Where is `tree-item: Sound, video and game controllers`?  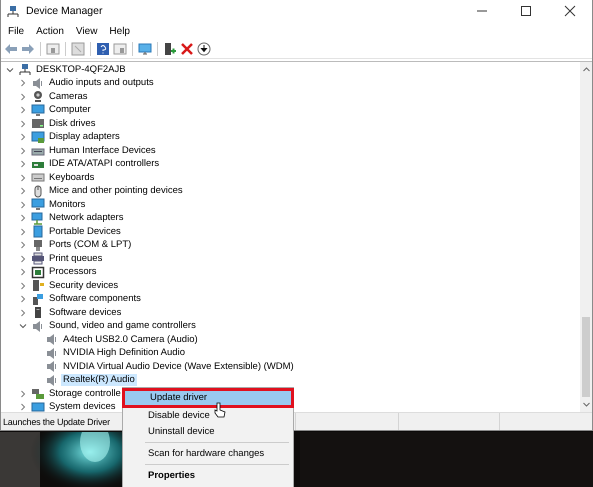
tree-item: Sound, video and game controllers is located at coordinates (122, 326).